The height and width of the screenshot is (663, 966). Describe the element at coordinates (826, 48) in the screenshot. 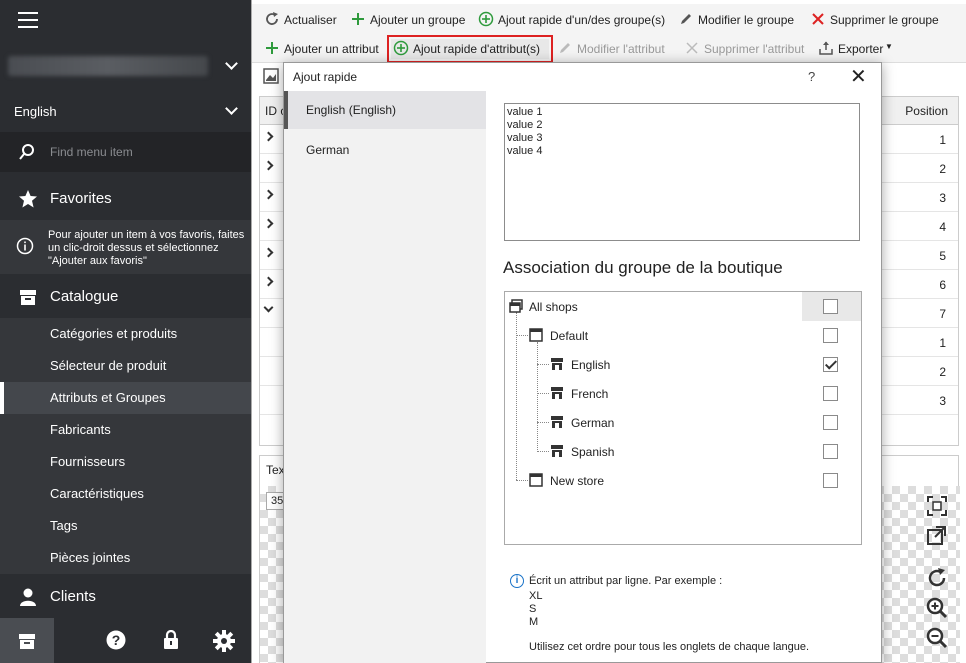

I see `export-icon` at that location.